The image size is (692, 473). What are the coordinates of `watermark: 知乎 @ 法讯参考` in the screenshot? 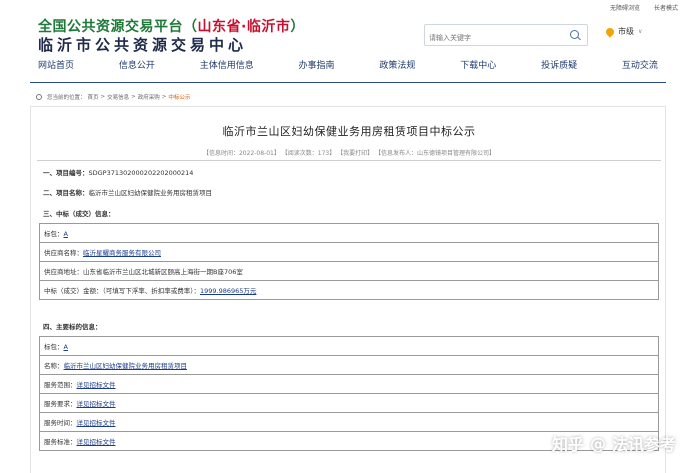 It's located at (614, 443).